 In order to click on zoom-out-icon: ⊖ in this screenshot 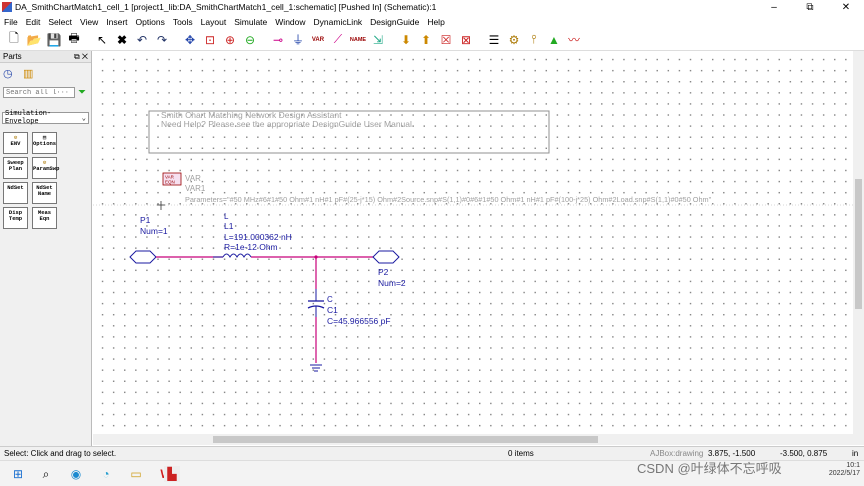, I will do `click(250, 40)`.